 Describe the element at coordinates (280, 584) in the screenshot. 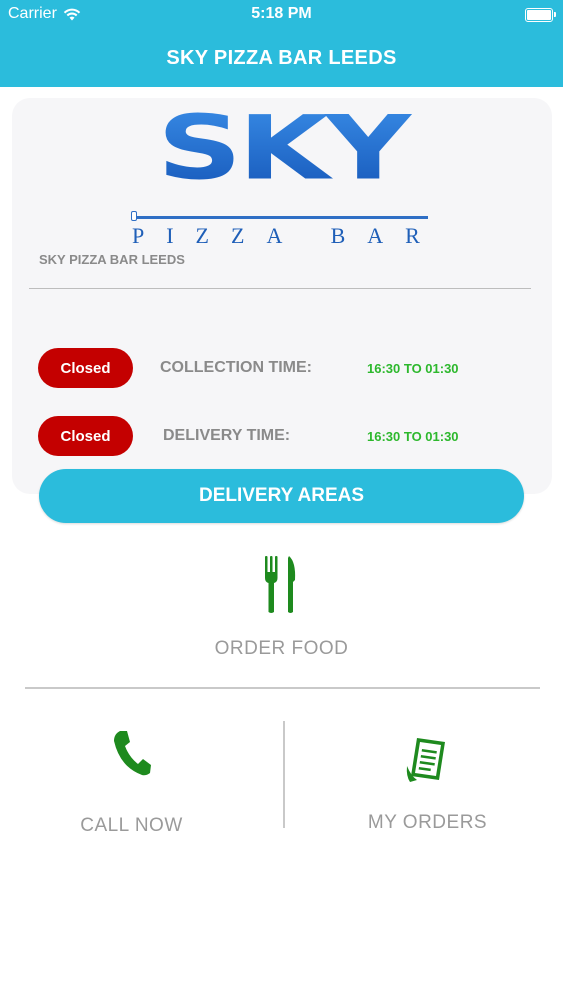

I see `fork-knife-icon` at that location.